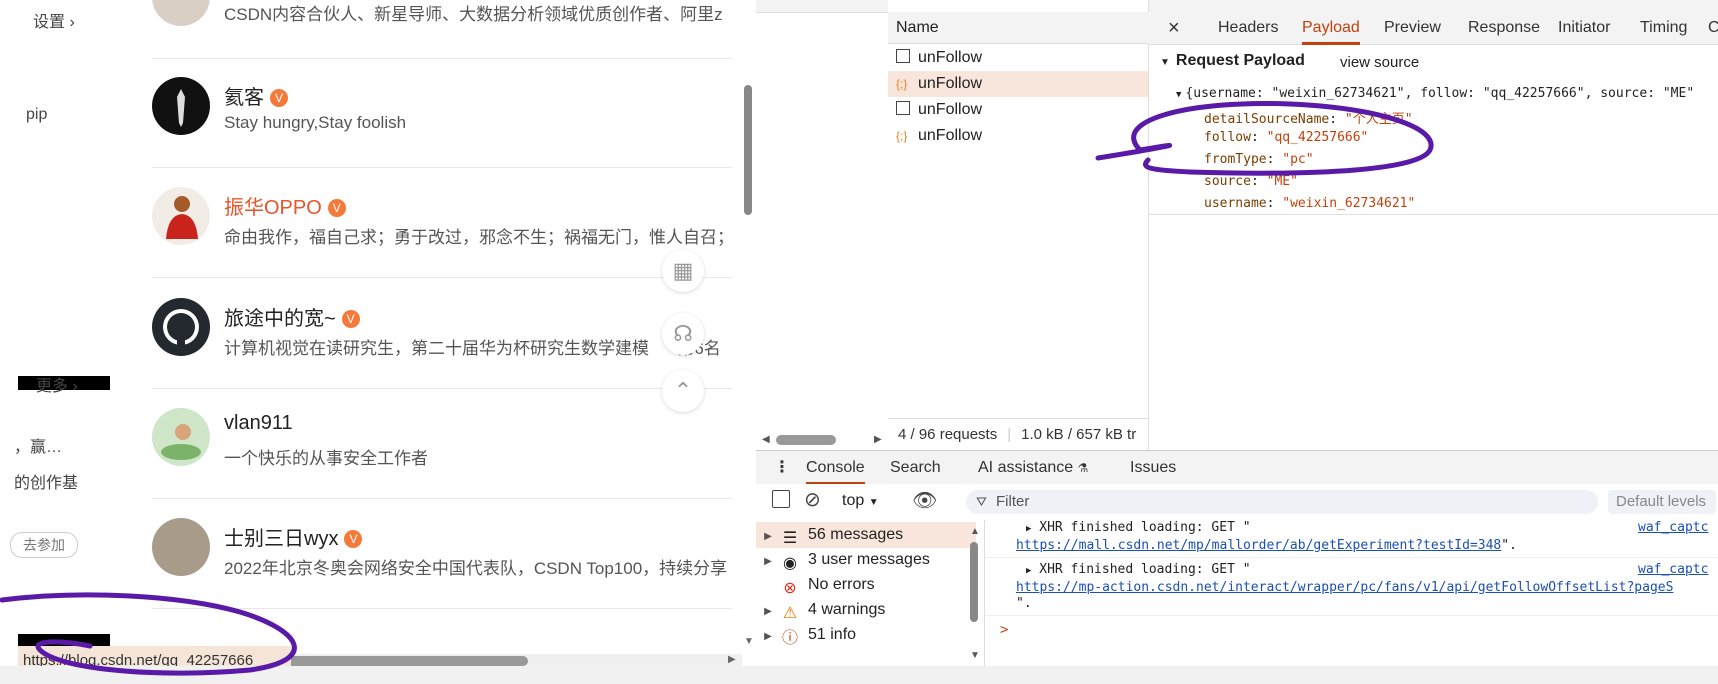  I want to click on eye-icon: 👁, so click(924, 500).